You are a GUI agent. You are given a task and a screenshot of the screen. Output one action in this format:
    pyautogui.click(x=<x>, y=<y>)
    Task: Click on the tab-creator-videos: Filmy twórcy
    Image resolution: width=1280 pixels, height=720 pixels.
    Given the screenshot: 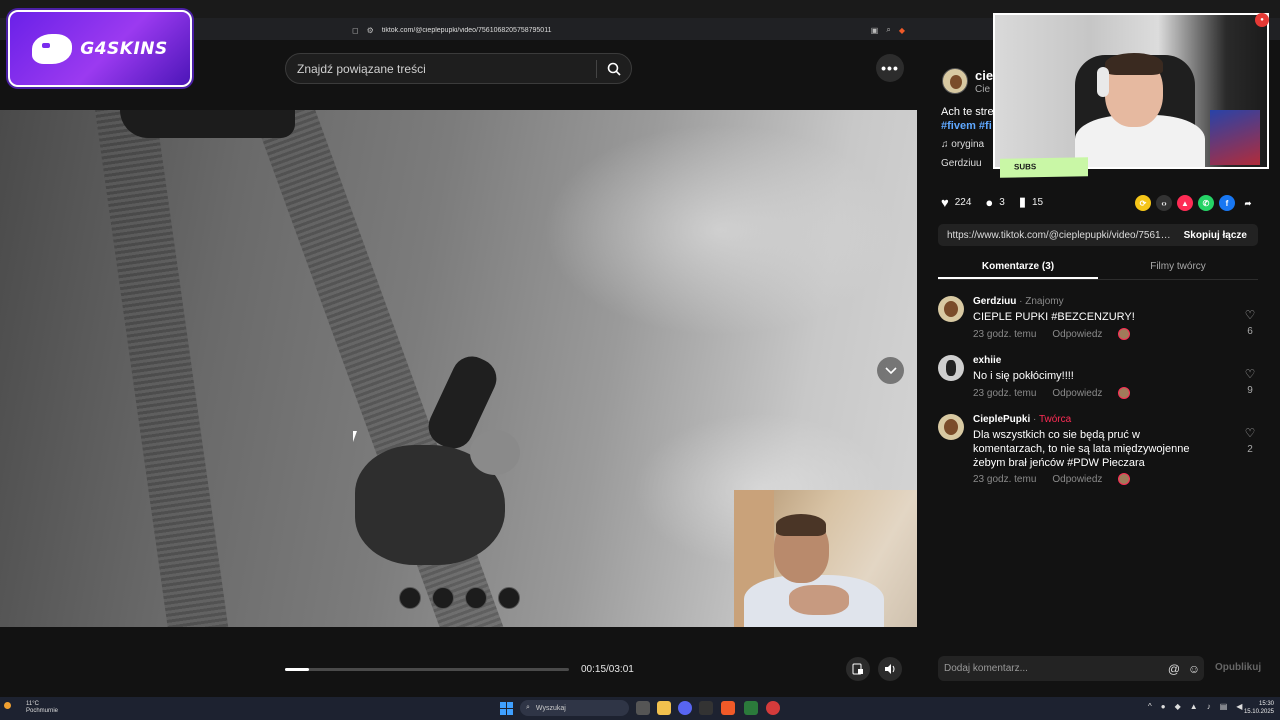 What is the action you would take?
    pyautogui.click(x=1178, y=267)
    